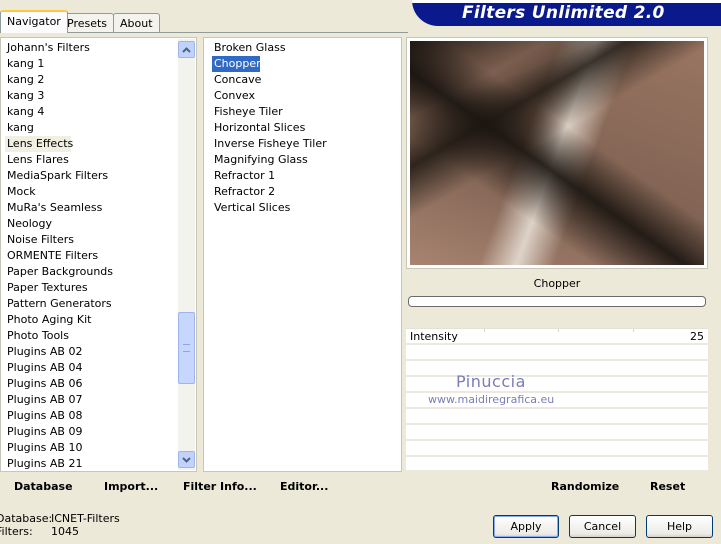 The image size is (721, 544). I want to click on category-item: kang 2, so click(92, 80).